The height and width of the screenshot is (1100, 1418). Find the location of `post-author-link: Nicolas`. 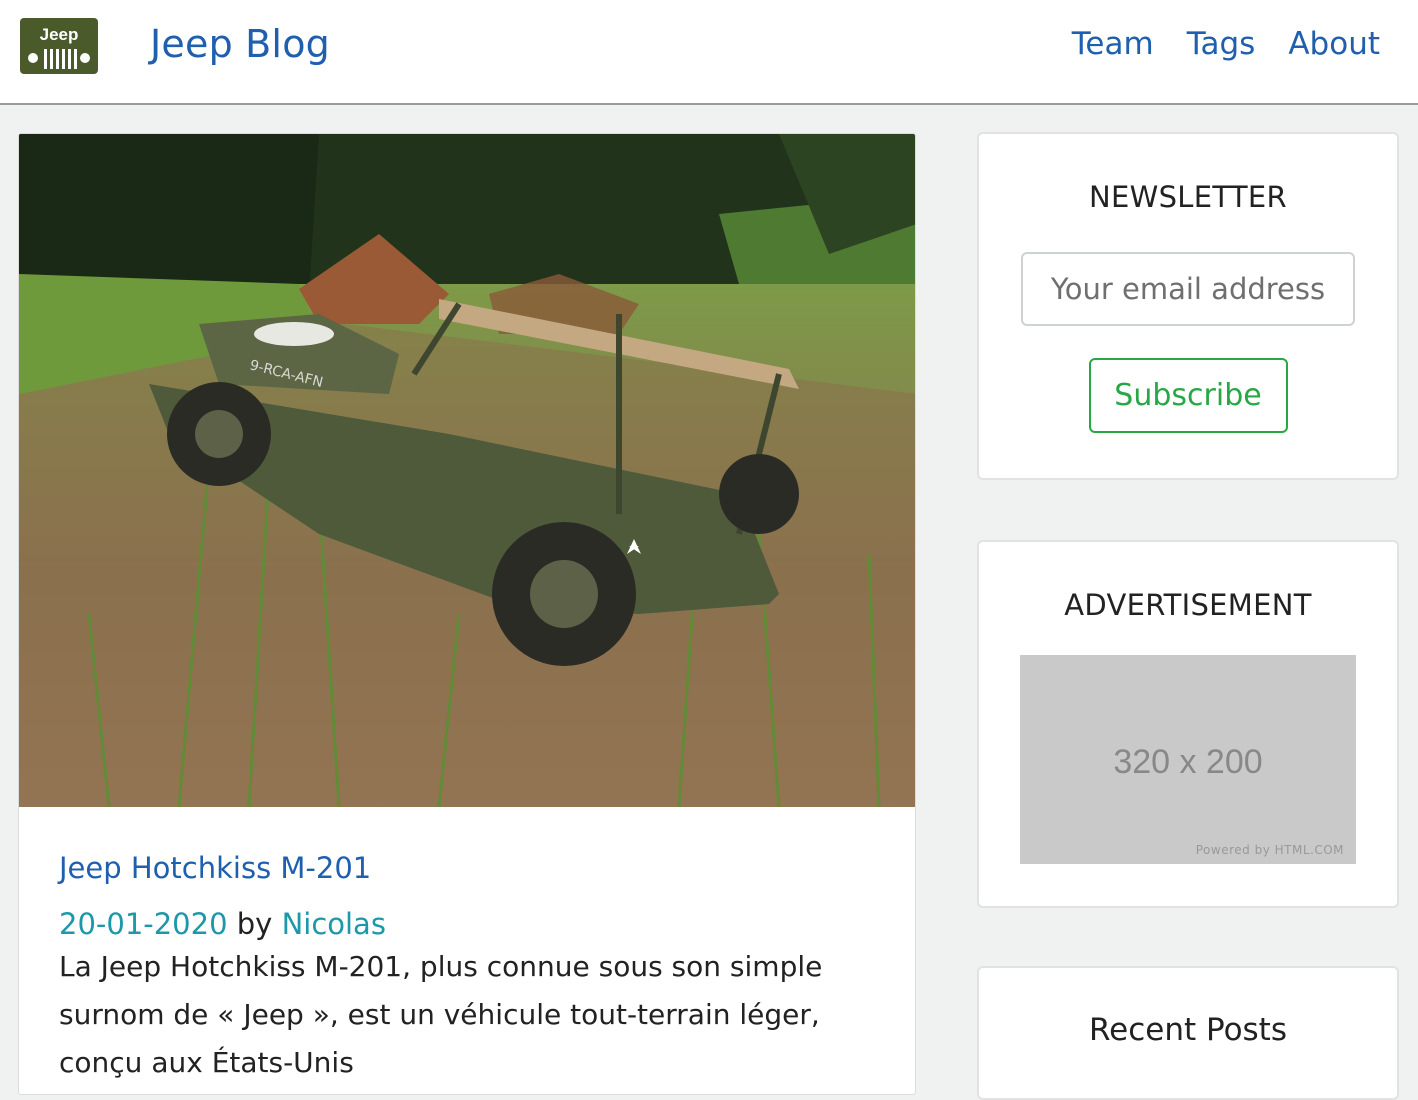

post-author-link: Nicolas is located at coordinates (334, 924).